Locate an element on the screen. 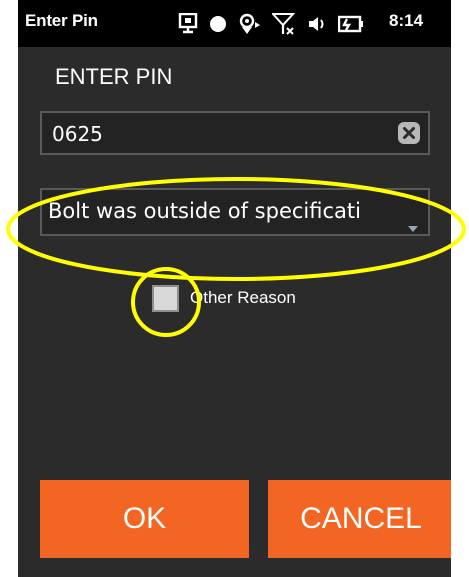 This screenshot has height=577, width=469. dropdown-arrow-icon is located at coordinates (413, 226).